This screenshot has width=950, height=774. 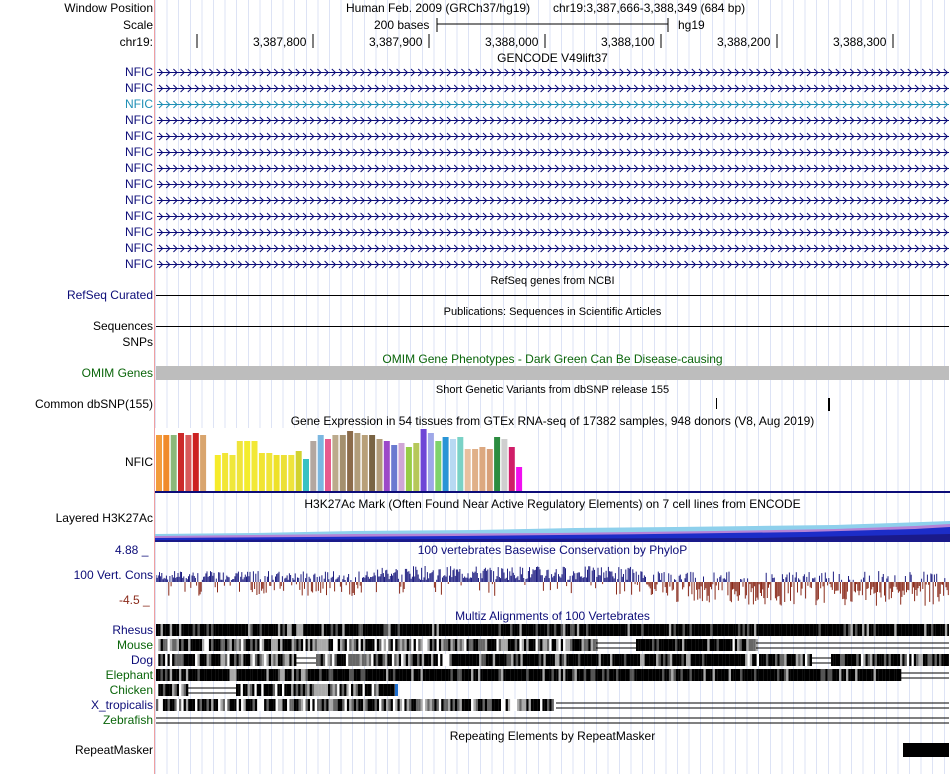 I want to click on phylop-signal, so click(x=552, y=583).